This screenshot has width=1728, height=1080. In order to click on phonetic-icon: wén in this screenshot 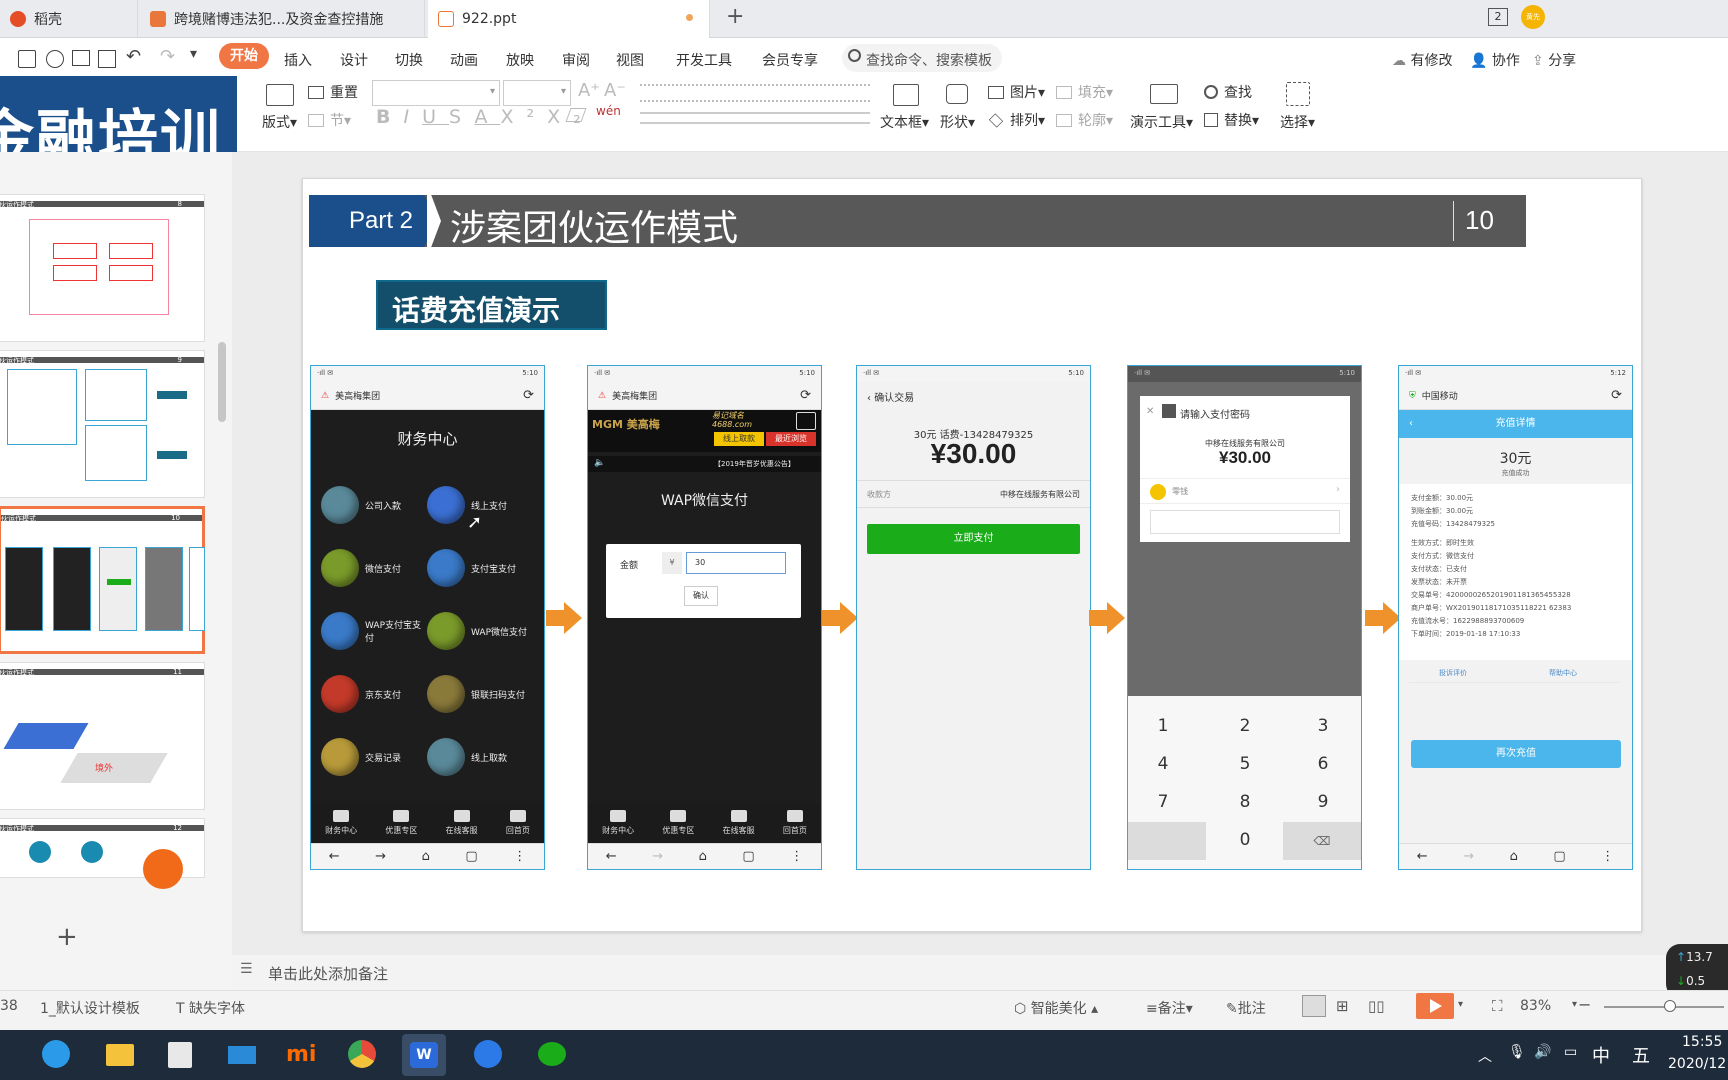, I will do `click(608, 111)`.